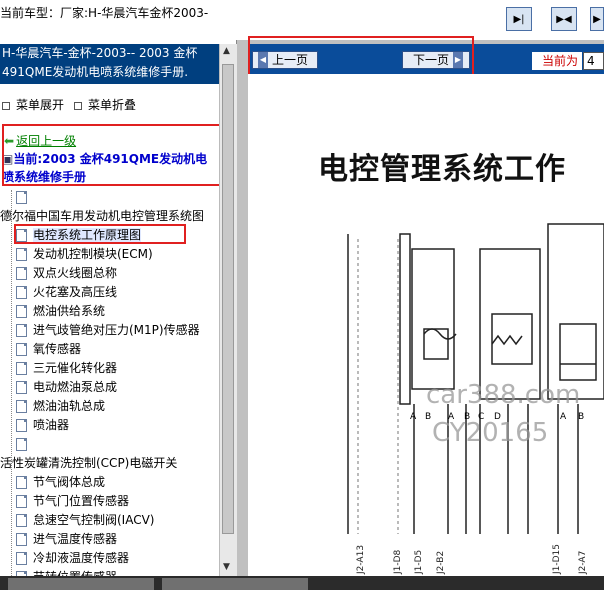 The height and width of the screenshot is (590, 604). Describe the element at coordinates (75, 292) in the screenshot. I see `tree-item-label: 火花塞及高压线` at that location.